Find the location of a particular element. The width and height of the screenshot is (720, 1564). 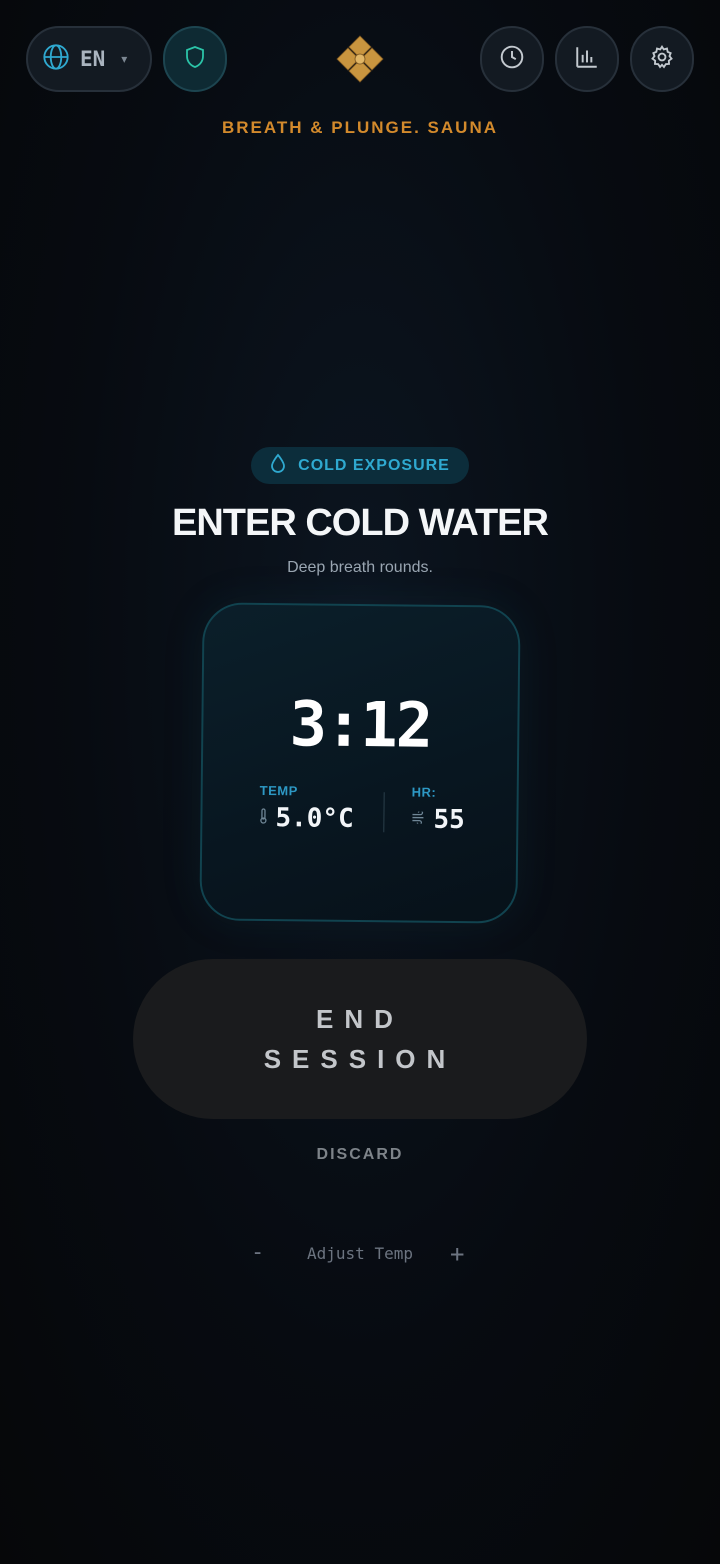

app-subtitle: BREATH & PLUNGE. SAUNA is located at coordinates (360, 127).